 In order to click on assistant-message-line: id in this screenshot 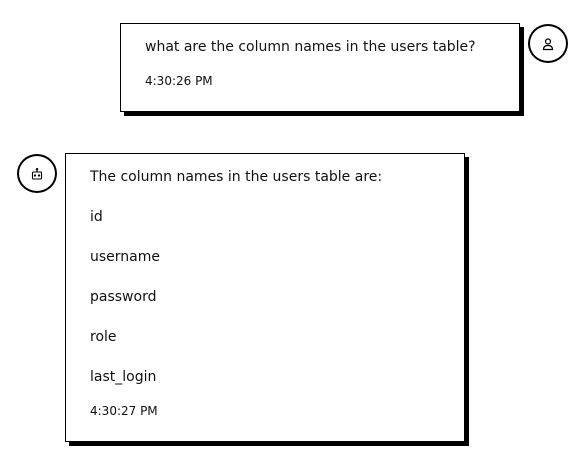, I will do `click(96, 217)`.